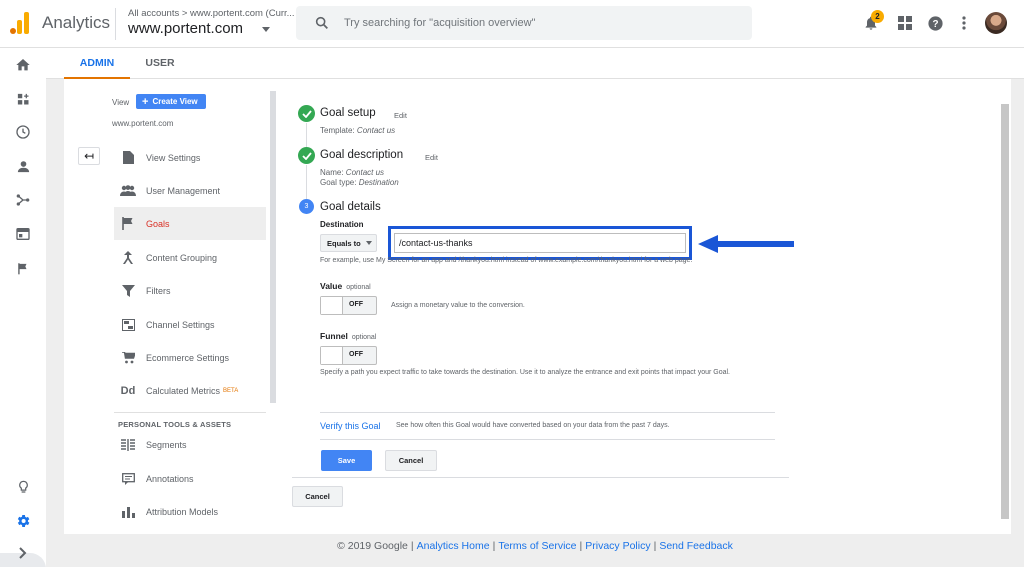 Image resolution: width=1024 pixels, height=567 pixels. I want to click on nav-item-goals: Goals, so click(190, 223).